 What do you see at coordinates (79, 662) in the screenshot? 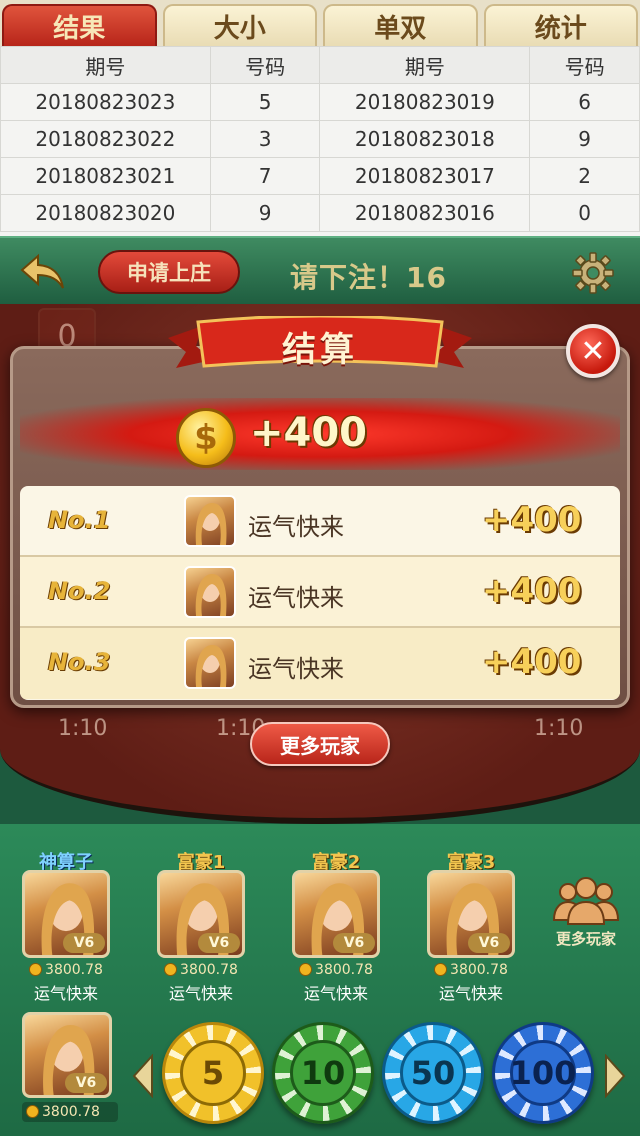
I see `rank-number: No.3` at bounding box center [79, 662].